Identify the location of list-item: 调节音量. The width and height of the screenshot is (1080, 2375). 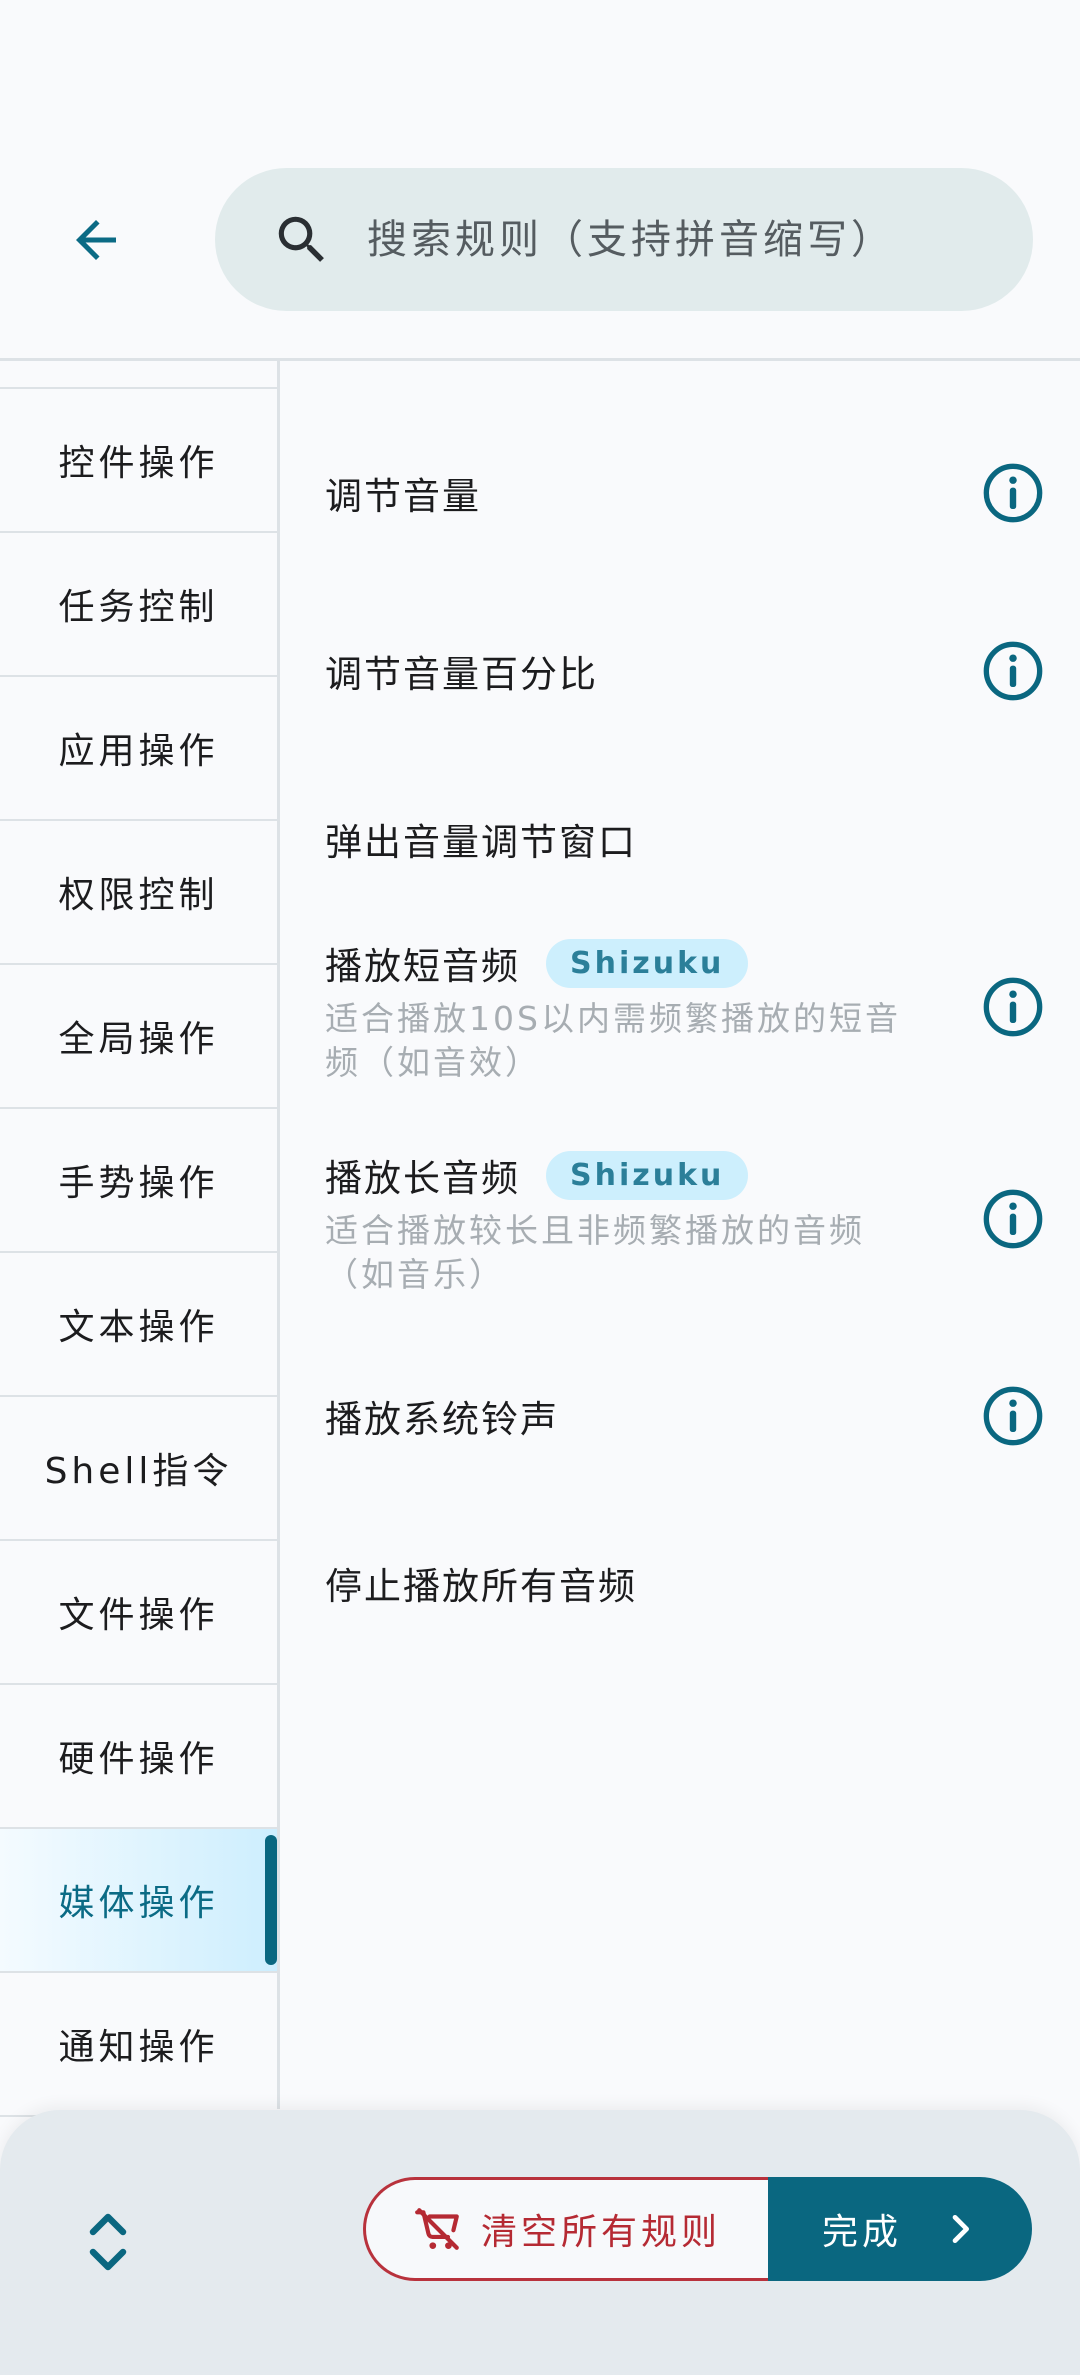
(685, 493).